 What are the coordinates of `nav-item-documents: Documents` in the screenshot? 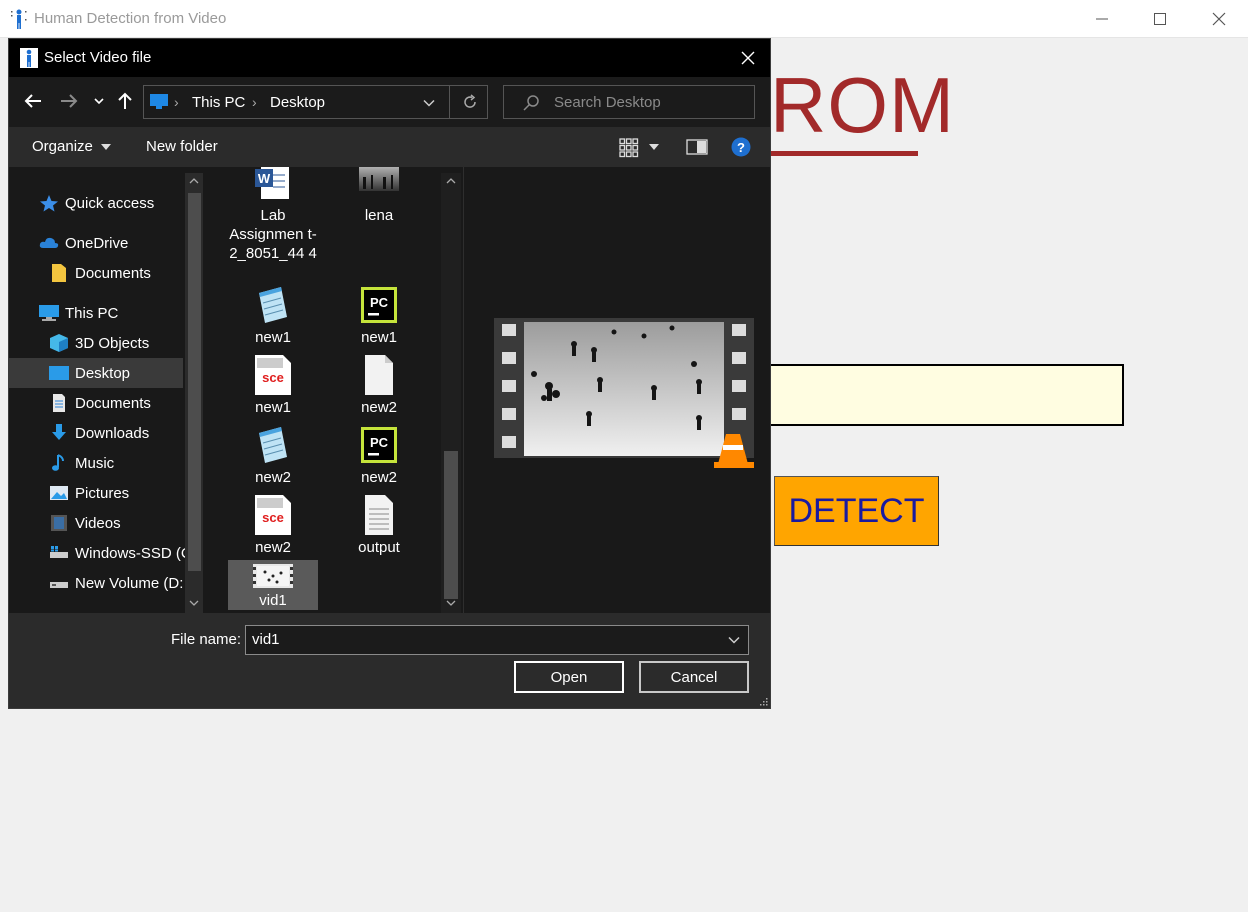 It's located at (117, 403).